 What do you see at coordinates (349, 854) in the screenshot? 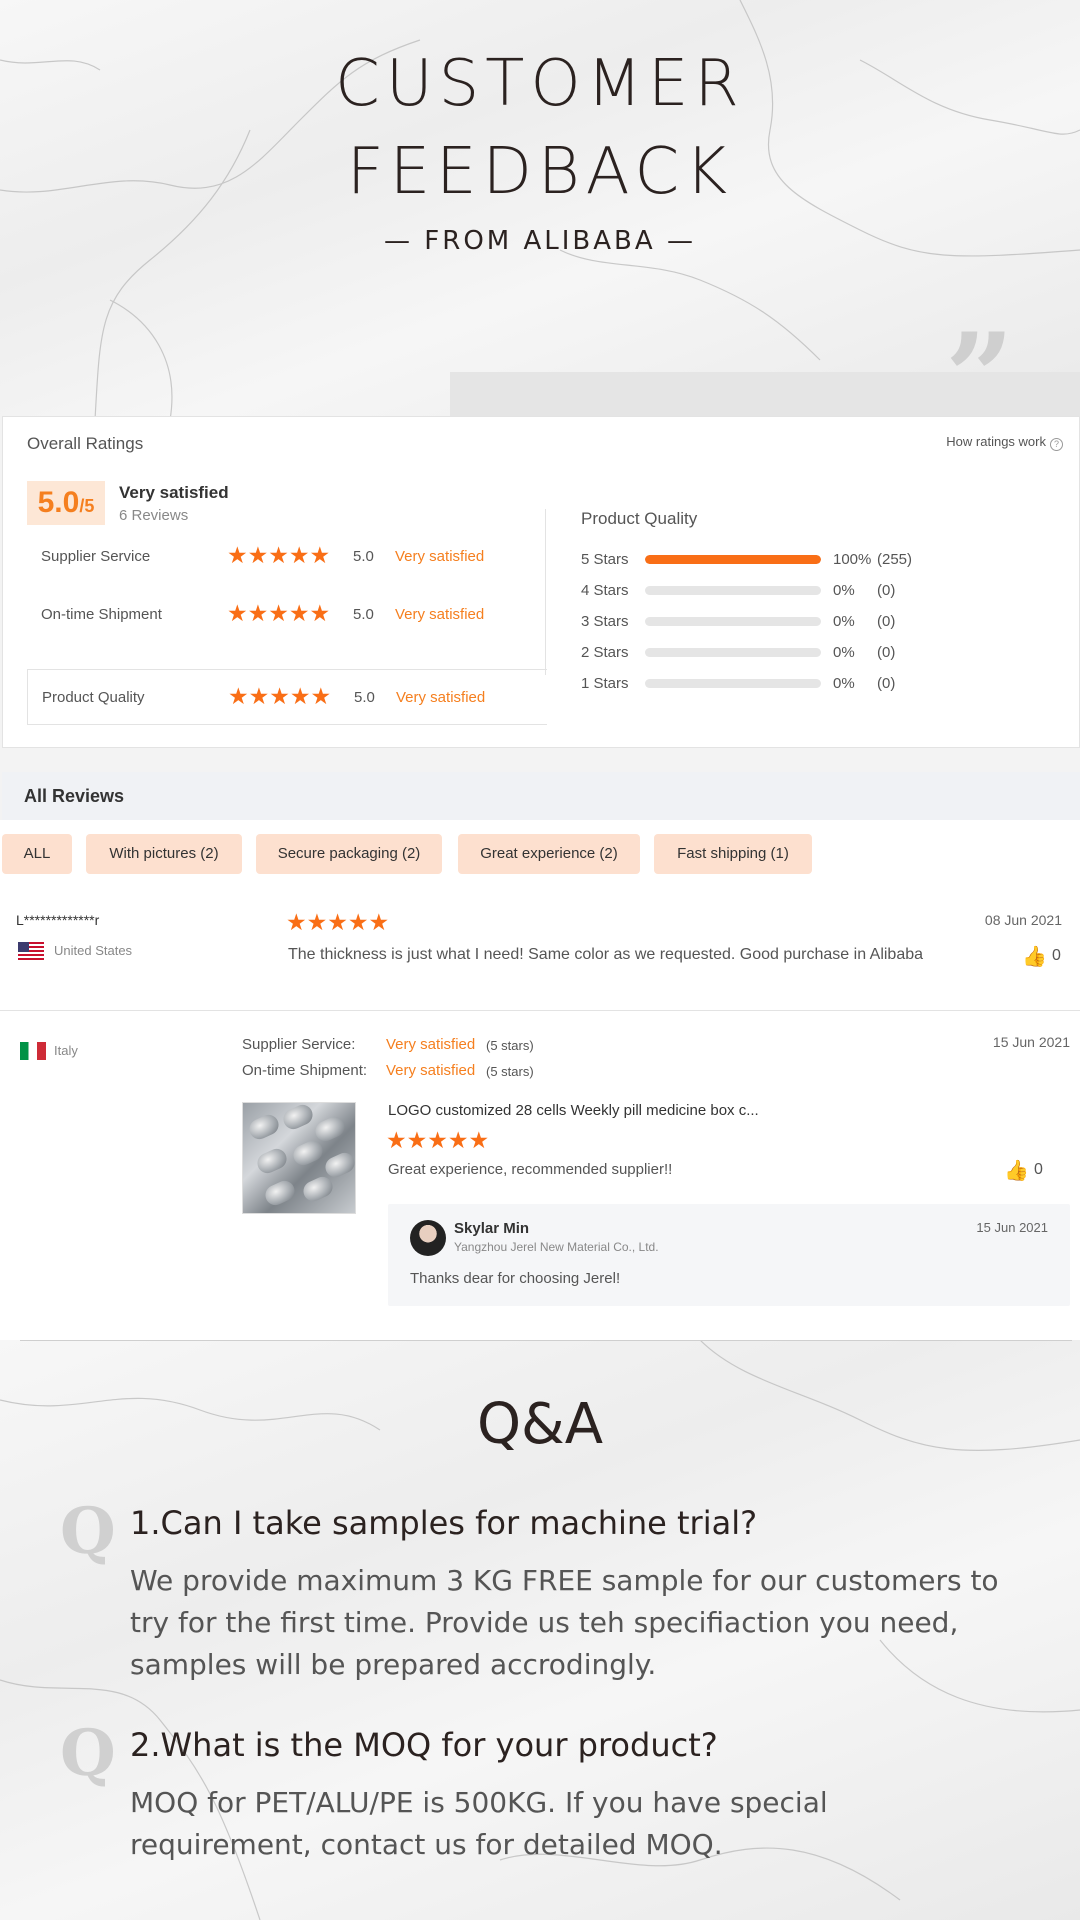
I see `filter-chip-secure-packaging: Secure packaging (2)` at bounding box center [349, 854].